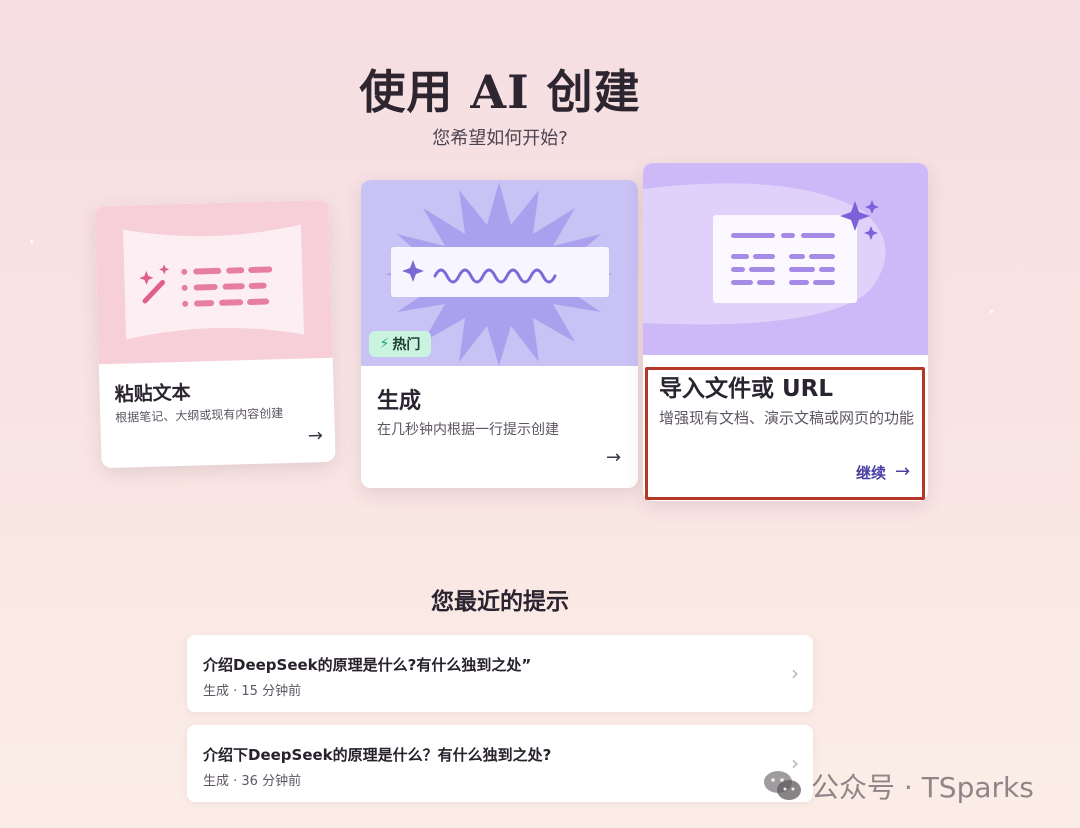 The width and height of the screenshot is (1080, 828). Describe the element at coordinates (500, 138) in the screenshot. I see `page-subtitle: 您希望如何开始?` at that location.